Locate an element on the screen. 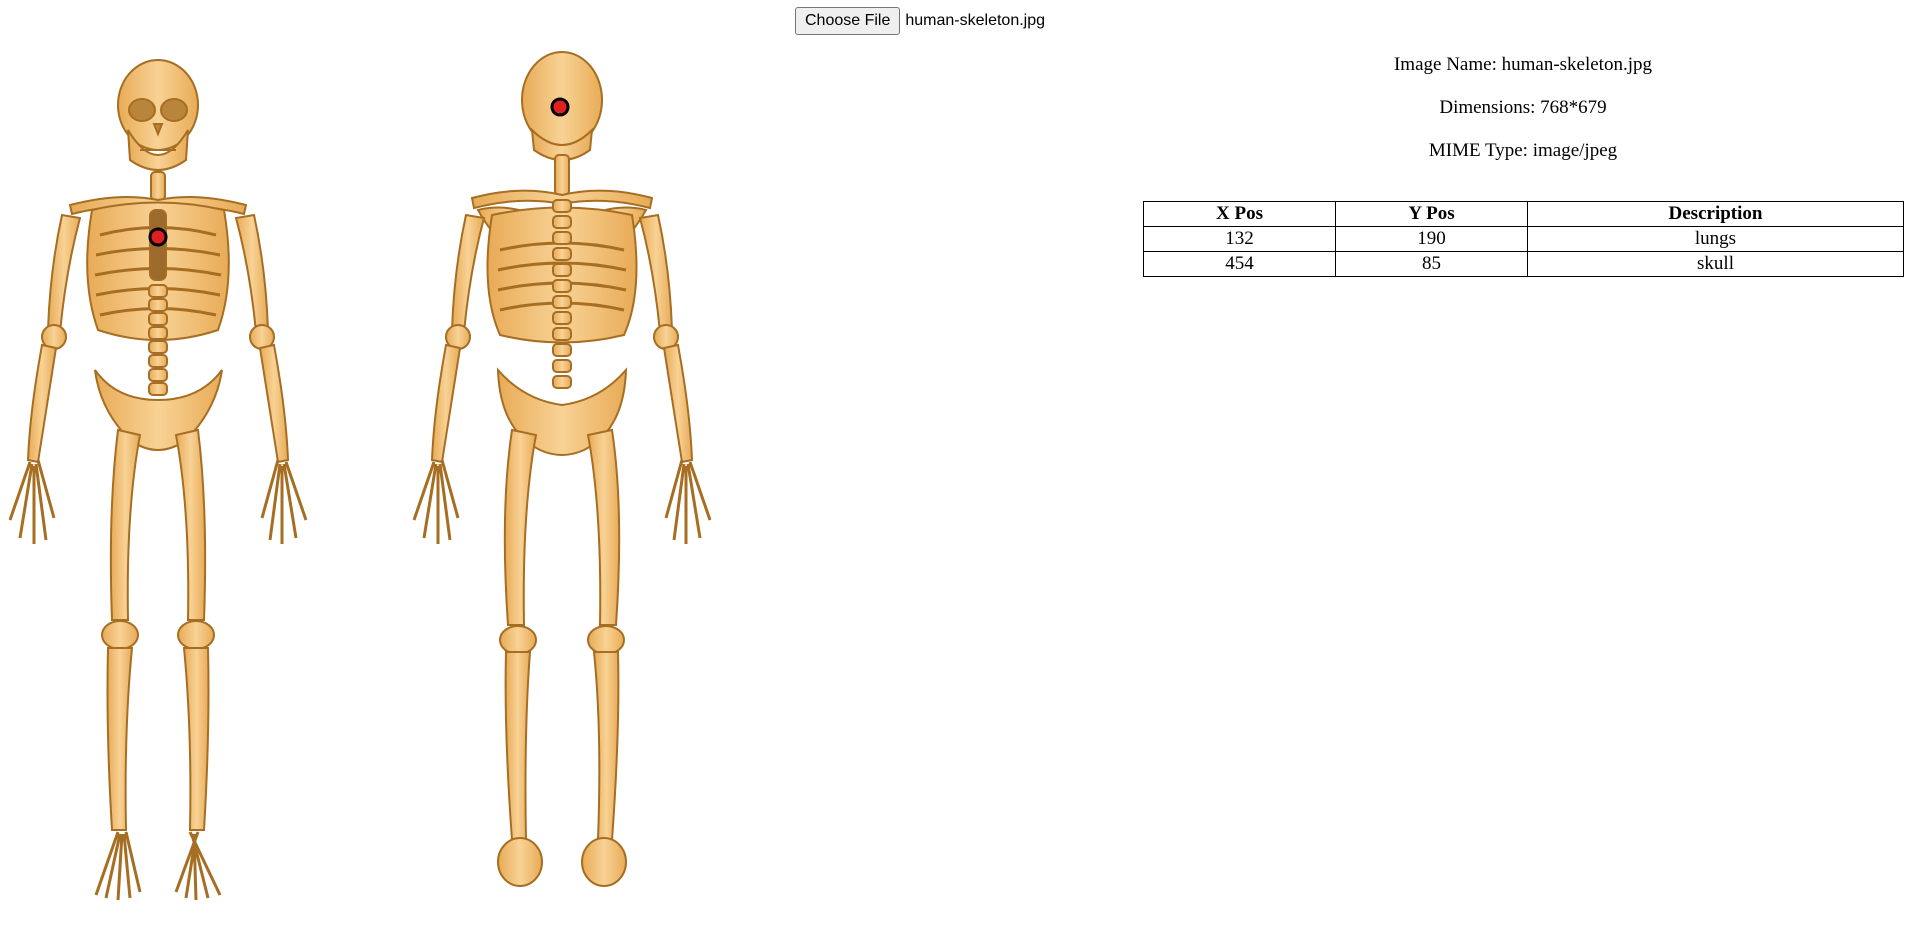  selected-file-name: human-skeleton.jpg is located at coordinates (975, 20).